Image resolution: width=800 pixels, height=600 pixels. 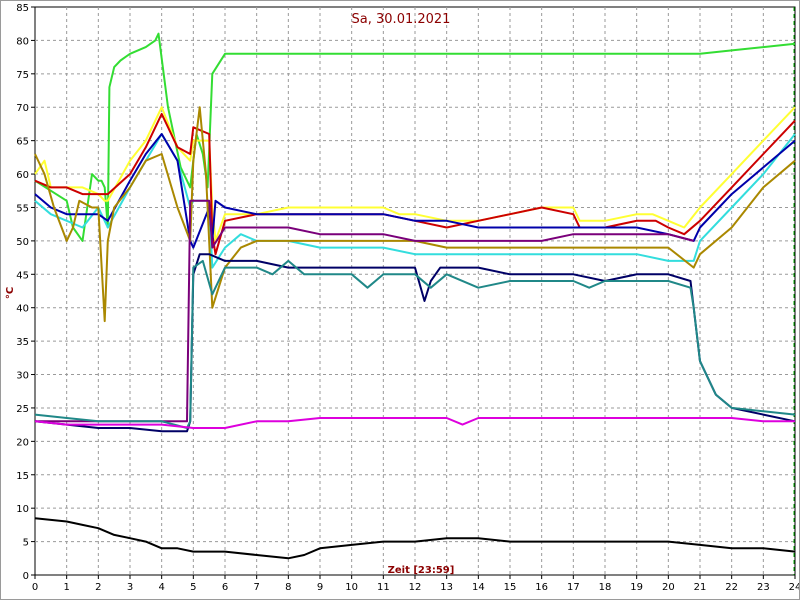 I want to click on x-tick-label: 12, so click(x=415, y=587).